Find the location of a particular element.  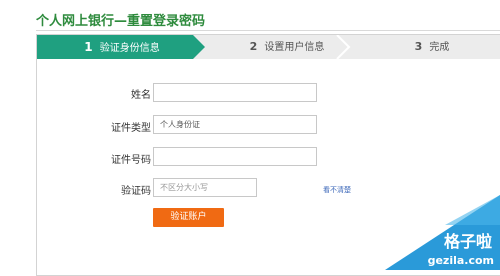

step-progress-bar: 1 验证身份信息 2 设置用户信息 3 完成 is located at coordinates (268, 47).